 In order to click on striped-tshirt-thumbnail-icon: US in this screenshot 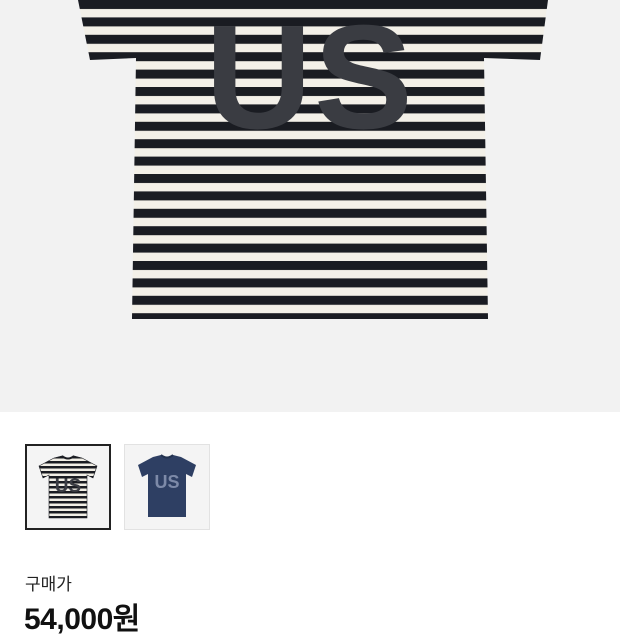, I will do `click(68, 487)`.